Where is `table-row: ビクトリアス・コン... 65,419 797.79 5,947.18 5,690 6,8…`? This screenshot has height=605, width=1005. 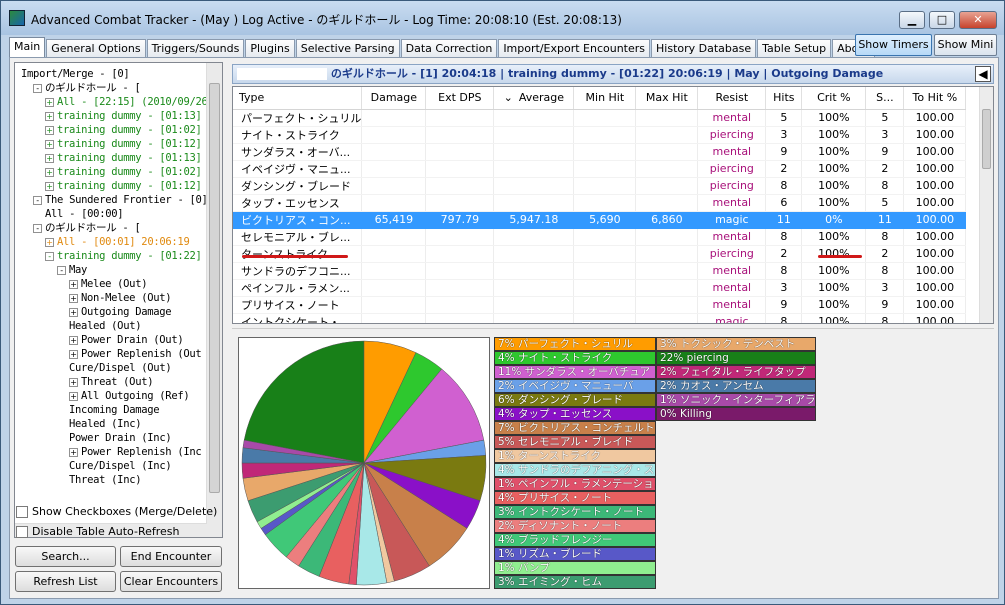 table-row: ビクトリアス・コン... 65,419 797.79 5,947.18 5,690 6,8… is located at coordinates (600, 220).